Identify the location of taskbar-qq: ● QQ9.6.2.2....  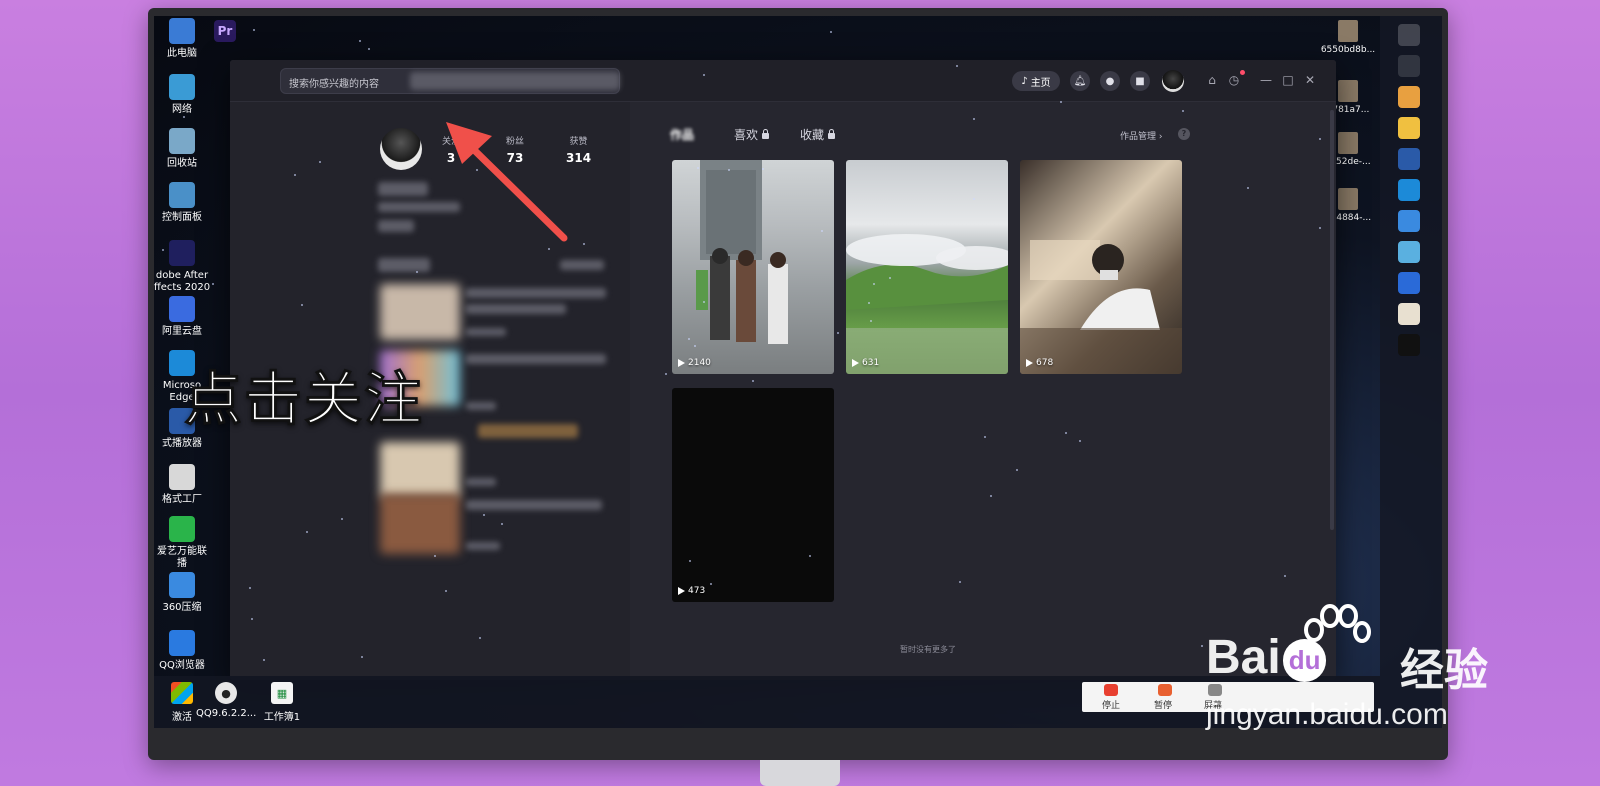
(226, 700).